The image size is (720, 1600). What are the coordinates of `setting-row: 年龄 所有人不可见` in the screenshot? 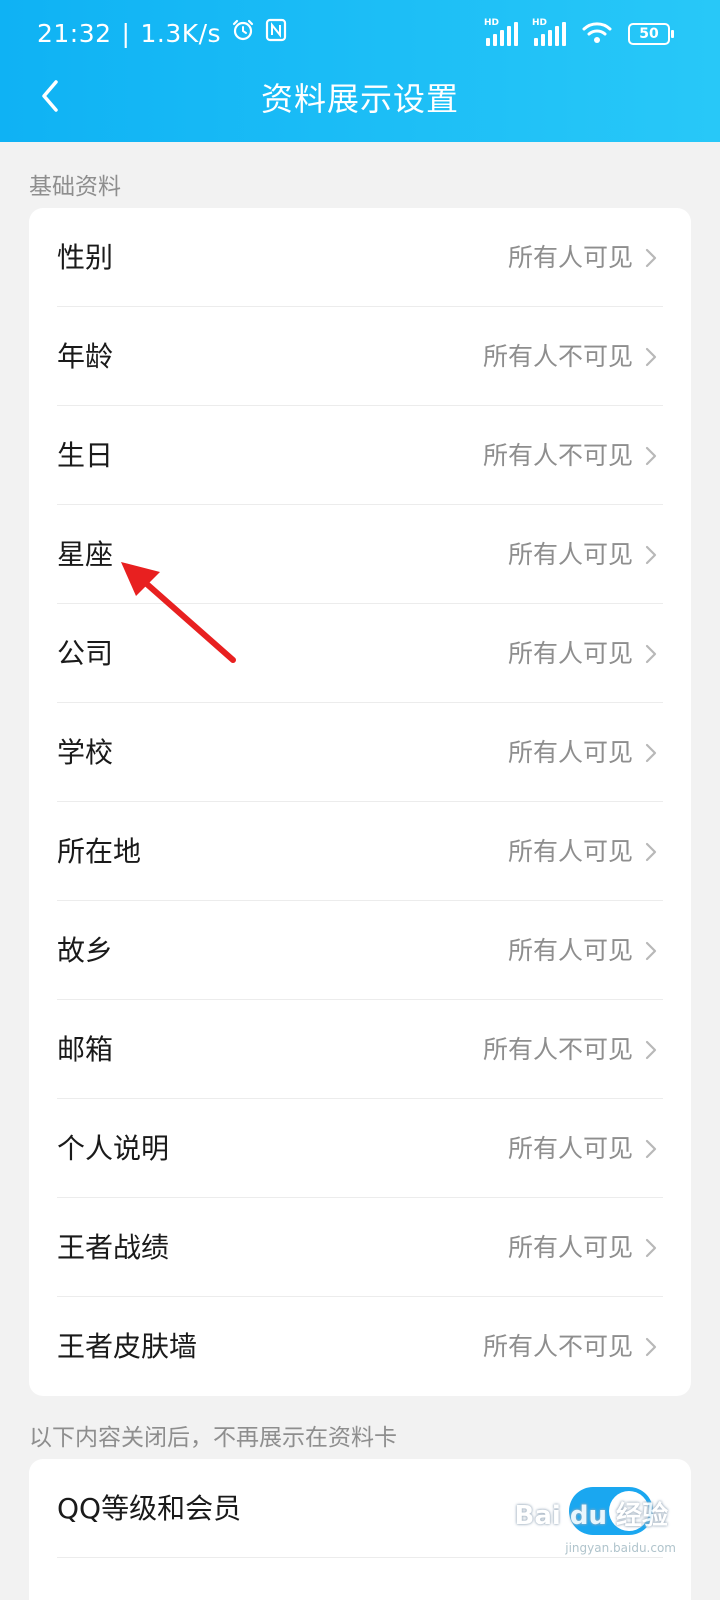 It's located at (360, 356).